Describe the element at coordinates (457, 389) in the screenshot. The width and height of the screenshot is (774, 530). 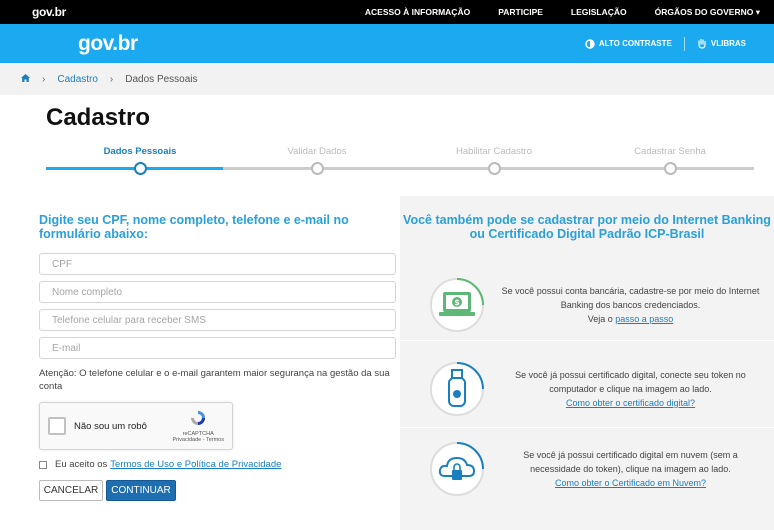
I see `usb-token-icon` at that location.